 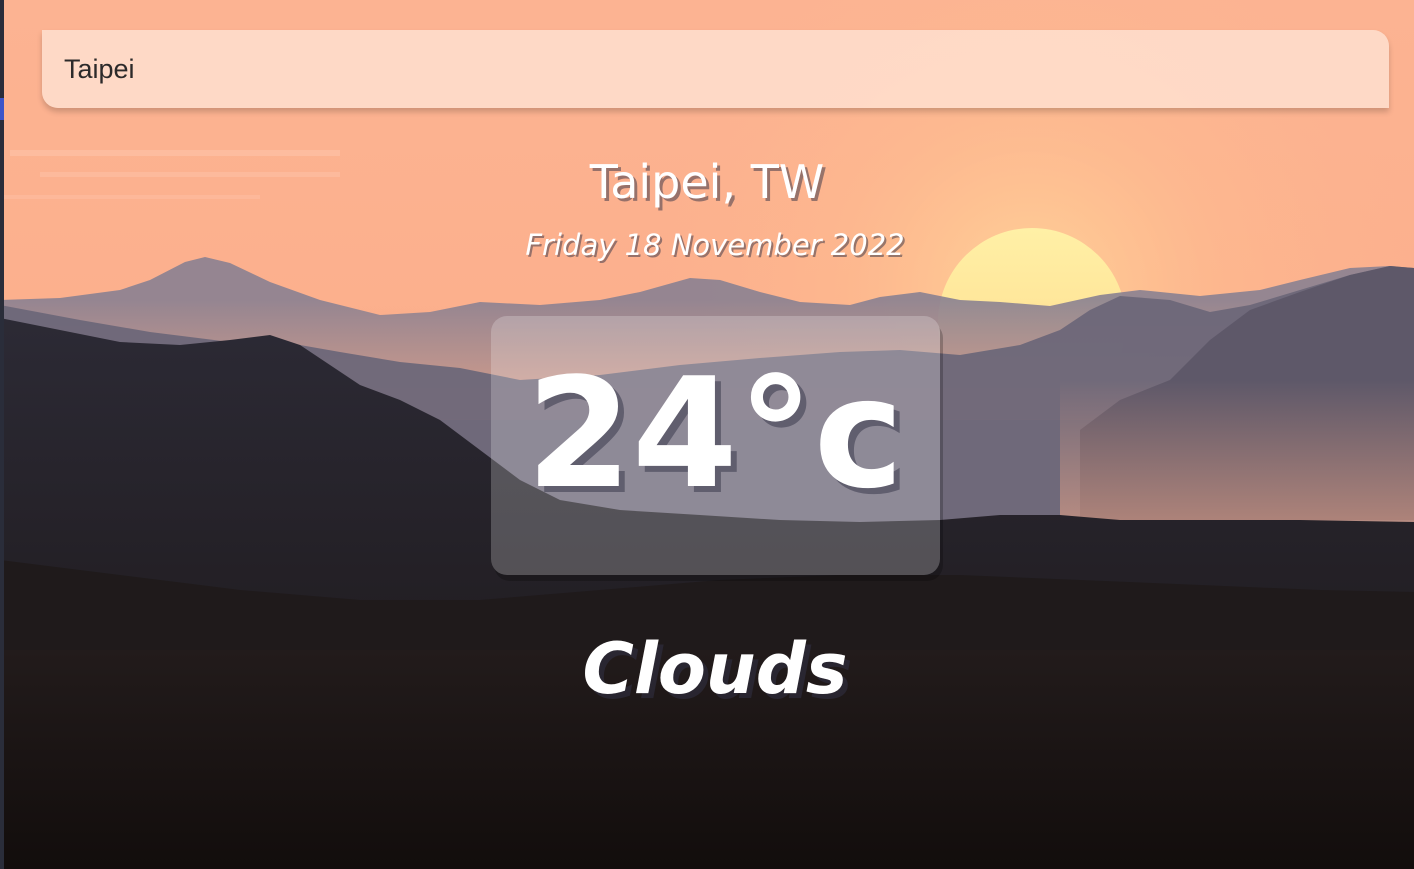 I want to click on search-input, so click(x=715, y=69).